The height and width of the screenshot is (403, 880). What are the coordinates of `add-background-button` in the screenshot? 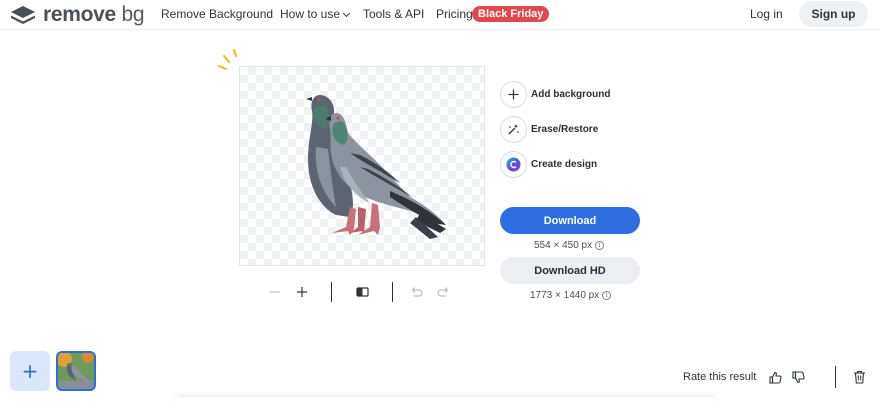 It's located at (513, 94).